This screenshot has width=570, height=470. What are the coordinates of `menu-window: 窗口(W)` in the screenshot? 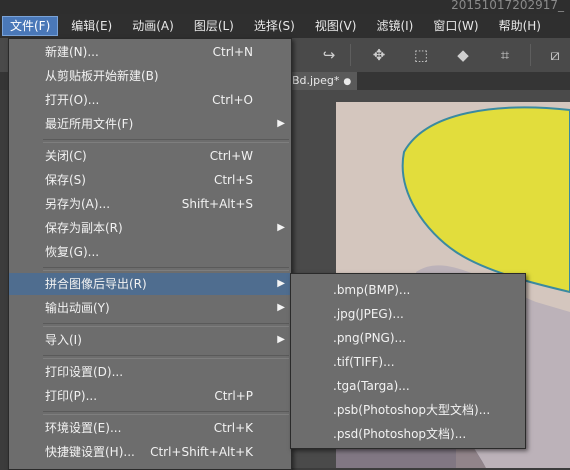 It's located at (455, 26).